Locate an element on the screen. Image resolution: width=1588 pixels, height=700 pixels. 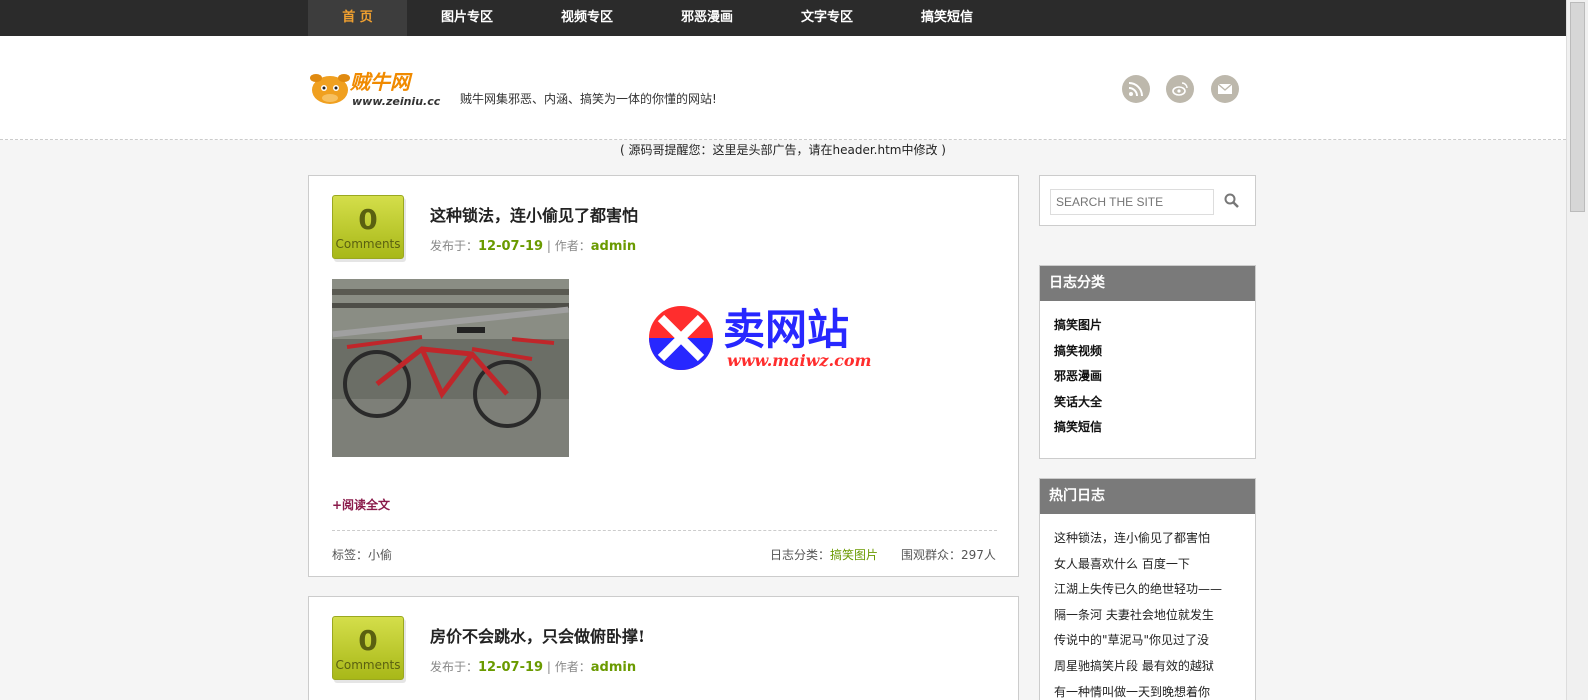
nav-item-sms: 搞笑短信 is located at coordinates (947, 18).